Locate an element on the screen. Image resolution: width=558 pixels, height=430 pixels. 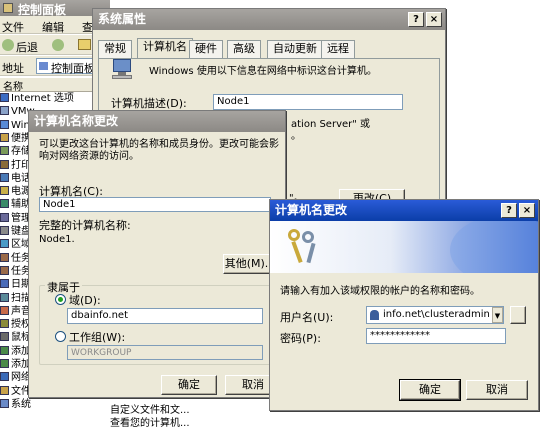
workgroup-label: 工作组(W): is located at coordinates (97, 337).